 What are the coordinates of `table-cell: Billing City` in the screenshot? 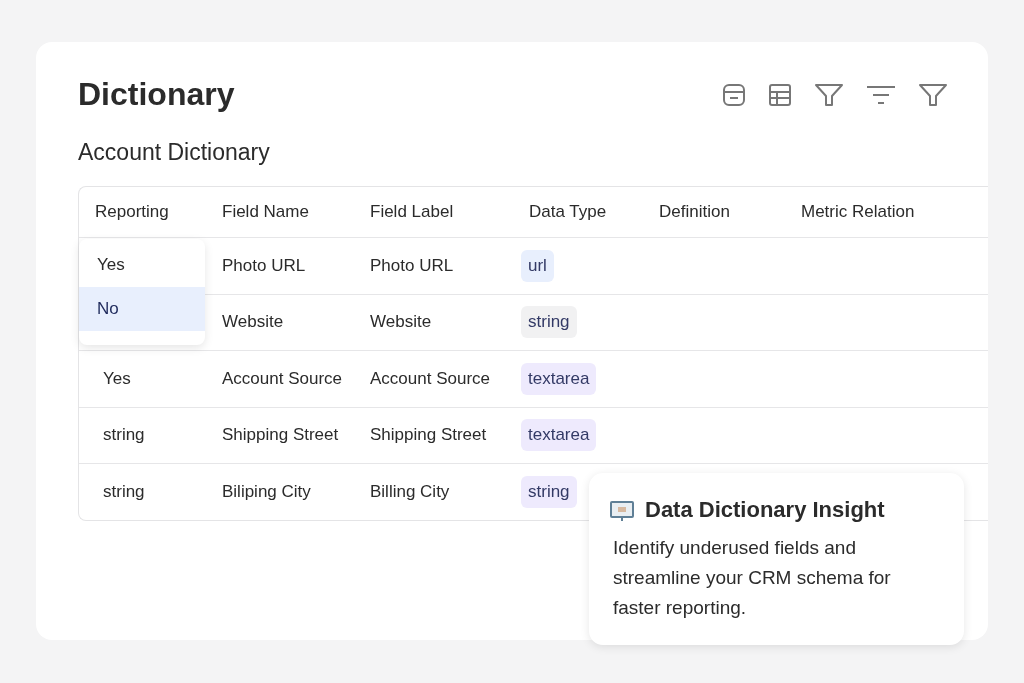 It's located at (410, 491).